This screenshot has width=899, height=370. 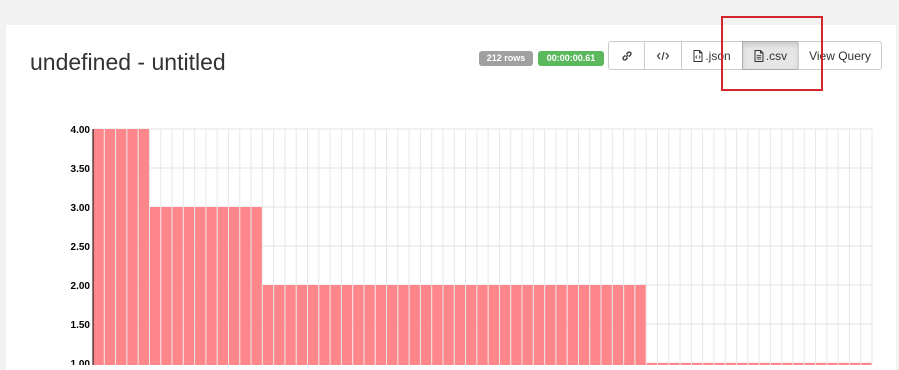 I want to click on y-tick-label: 3.50, so click(x=81, y=169).